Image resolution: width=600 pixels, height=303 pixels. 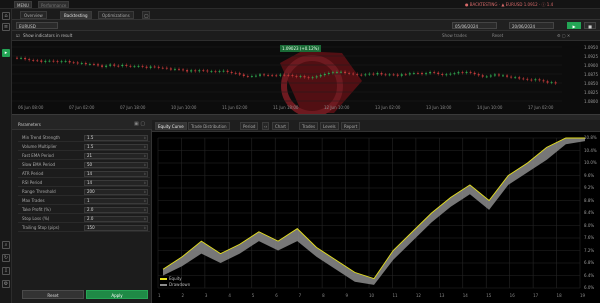 What do you see at coordinates (180, 284) in the screenshot?
I see `legend-drawdown-label: Drawdown` at bounding box center [180, 284].